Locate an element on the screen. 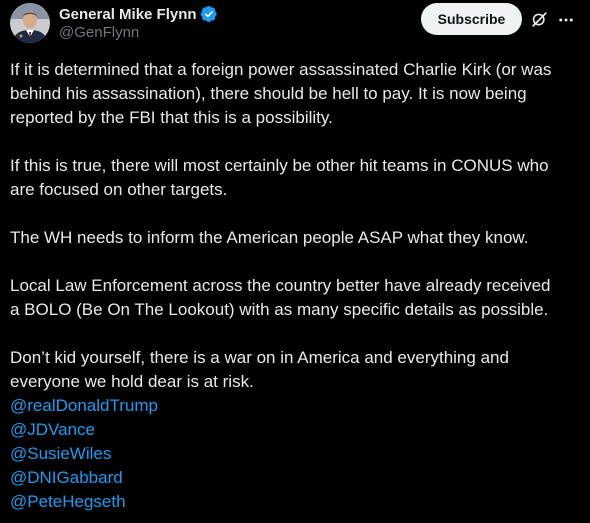  mention-link: @realDonaldTrump is located at coordinates (84, 406).